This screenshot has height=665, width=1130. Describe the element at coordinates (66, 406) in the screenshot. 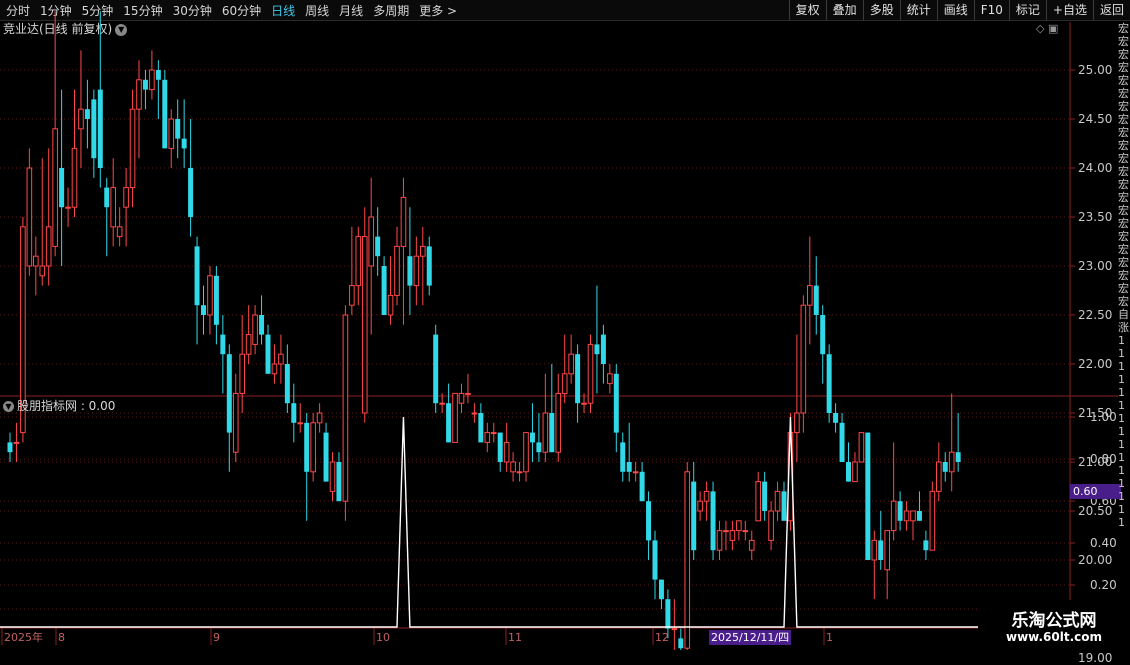

I see `indicator-title: 股朋指标网 : 0.00` at that location.